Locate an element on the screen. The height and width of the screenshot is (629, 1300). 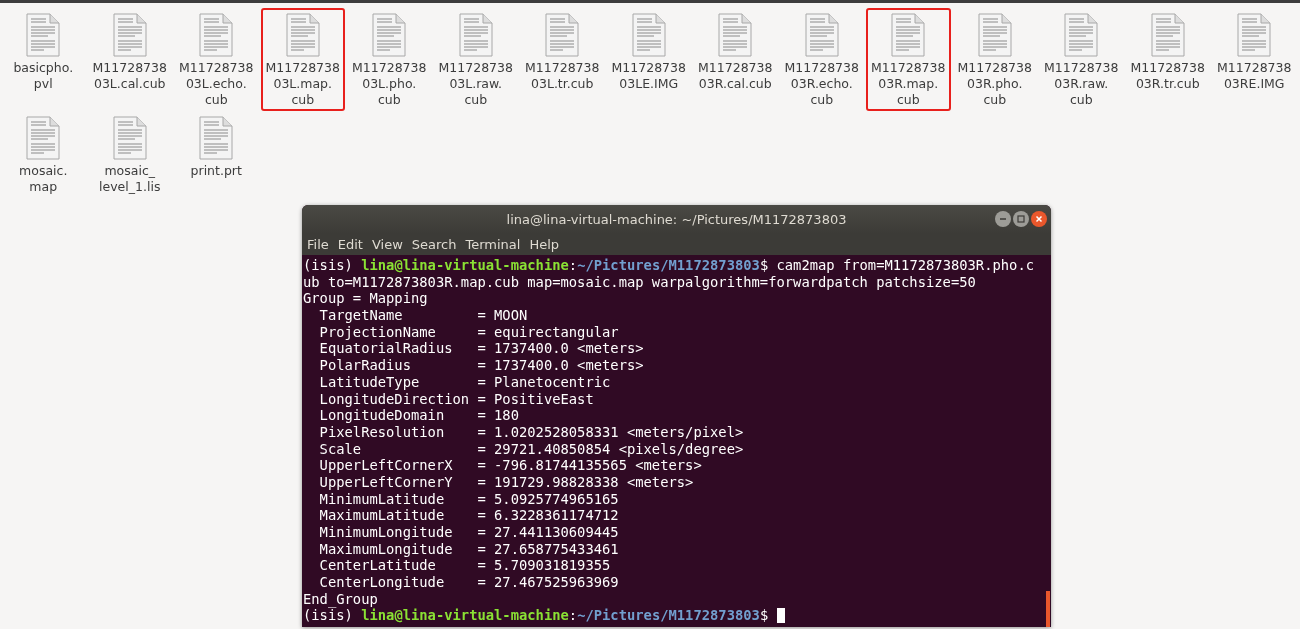
file-name: M11728738 03R.cal.cub is located at coordinates (735, 76).